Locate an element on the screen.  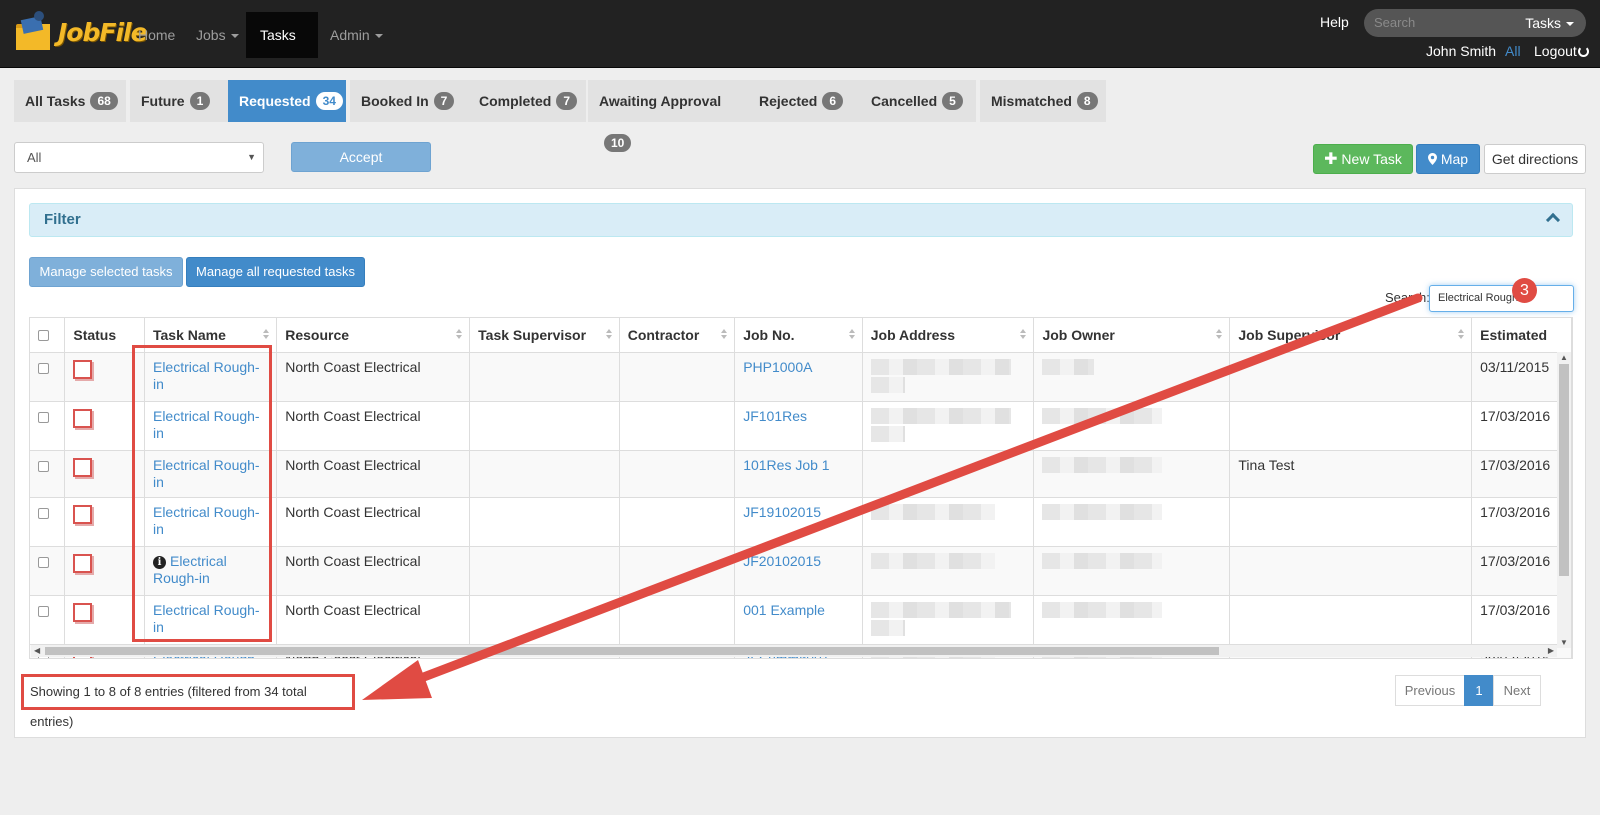
header-label: Job Address is located at coordinates (913, 334).